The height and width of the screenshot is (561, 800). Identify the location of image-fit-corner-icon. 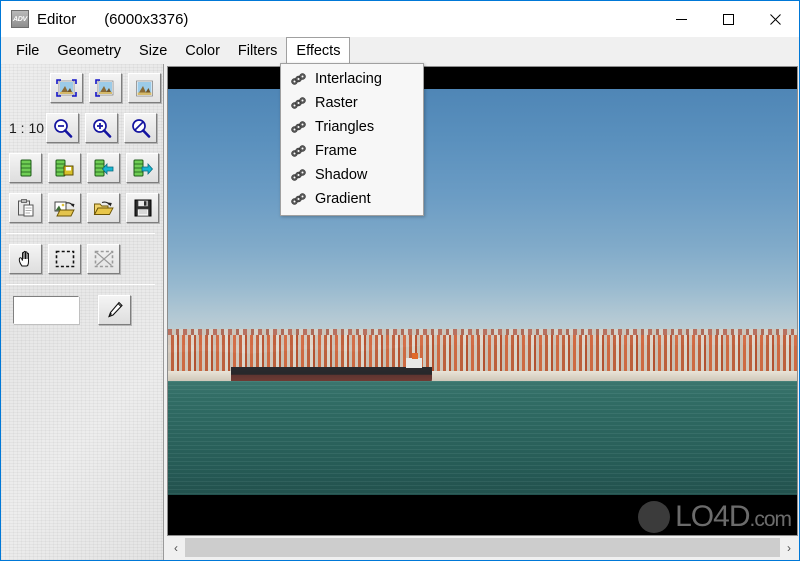
(104, 87).